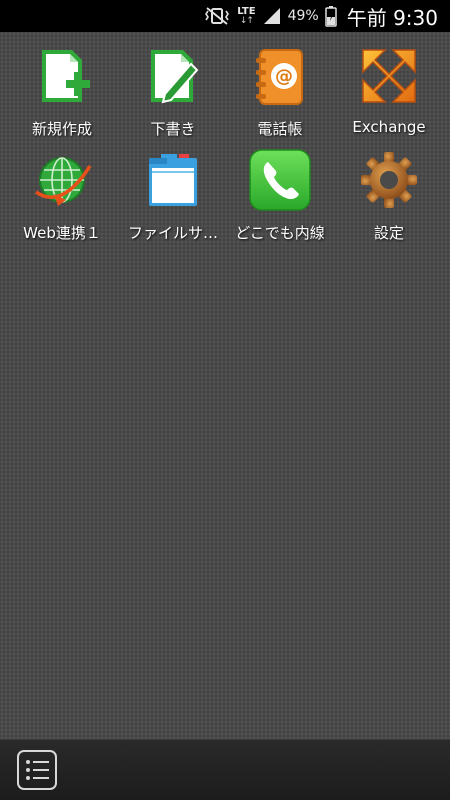  Describe the element at coordinates (271, 16) in the screenshot. I see `signal-icon` at that location.